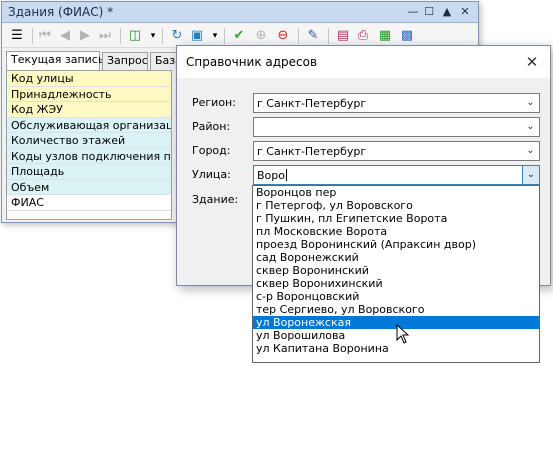  What do you see at coordinates (89, 172) in the screenshot?
I see `grid-row-area: Площадь` at bounding box center [89, 172].